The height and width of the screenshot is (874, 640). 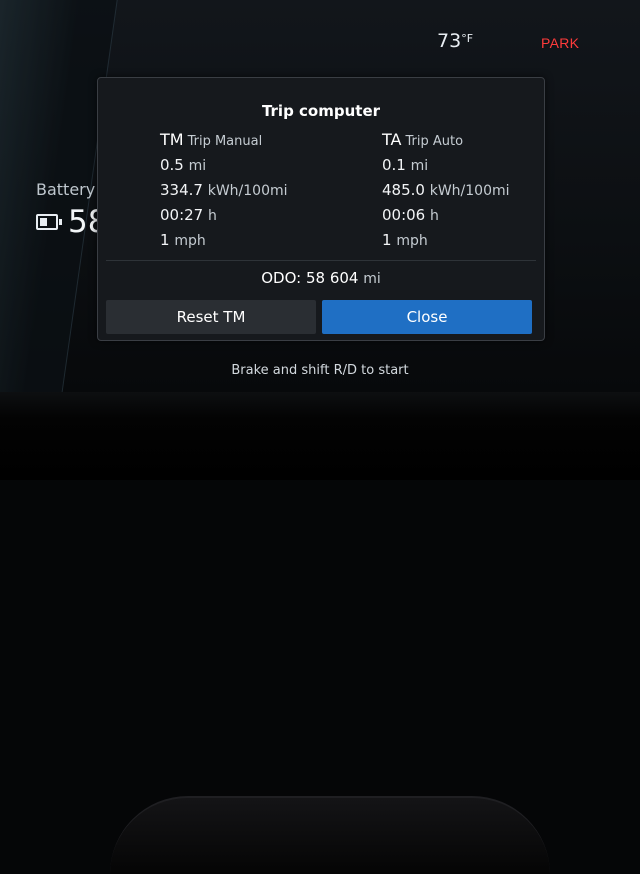 What do you see at coordinates (446, 243) in the screenshot?
I see `trip-auto-speed: 1 mph` at bounding box center [446, 243].